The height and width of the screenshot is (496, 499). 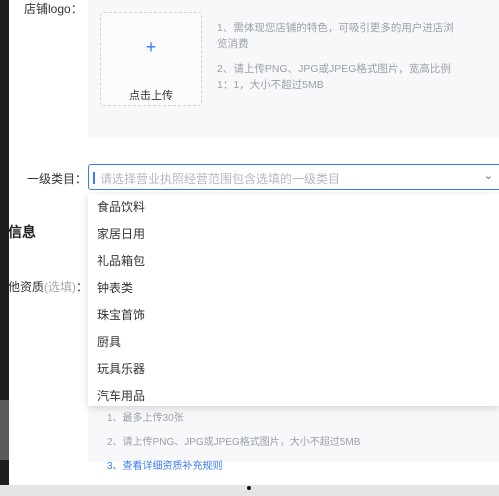 I want to click on dropdown-option: 礼品箱包, so click(x=293, y=261).